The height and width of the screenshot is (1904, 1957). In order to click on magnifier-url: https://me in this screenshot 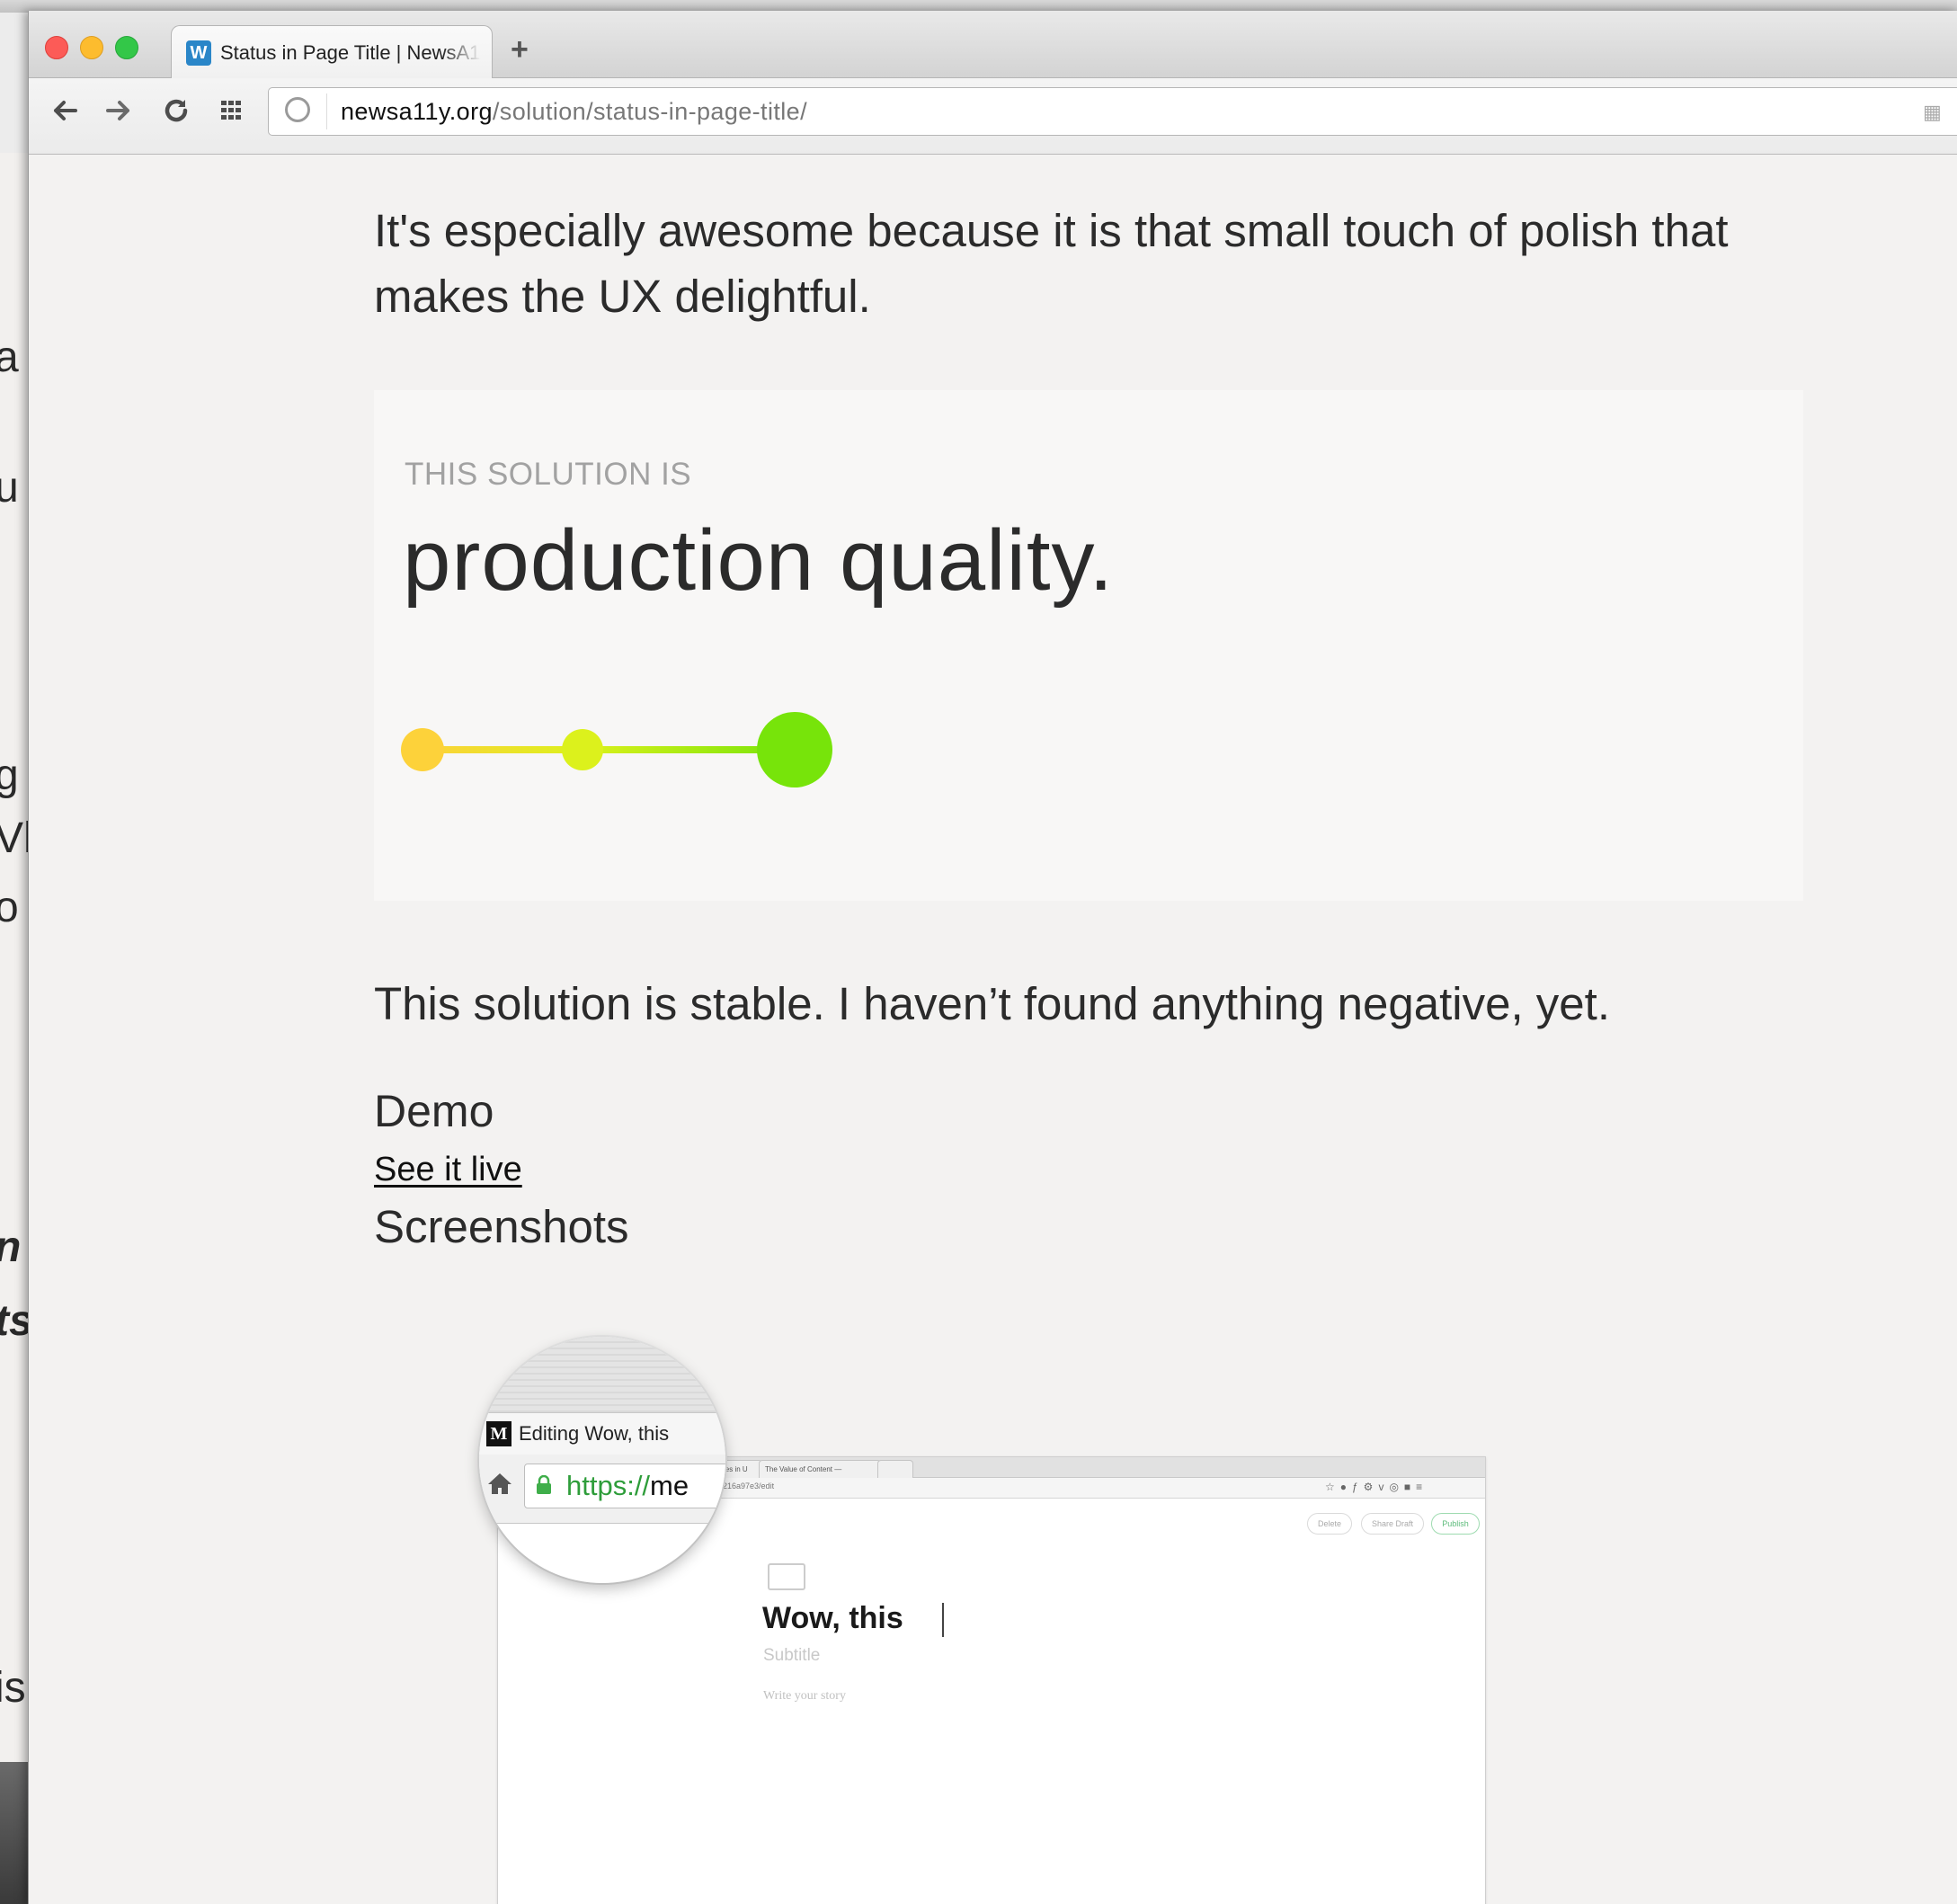, I will do `click(627, 1486)`.